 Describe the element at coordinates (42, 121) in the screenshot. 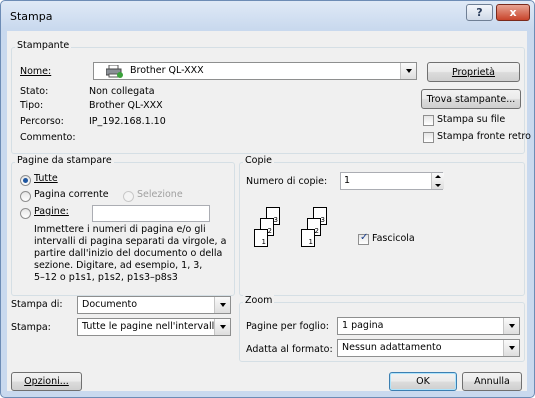

I see `path-label: Percorso:` at that location.